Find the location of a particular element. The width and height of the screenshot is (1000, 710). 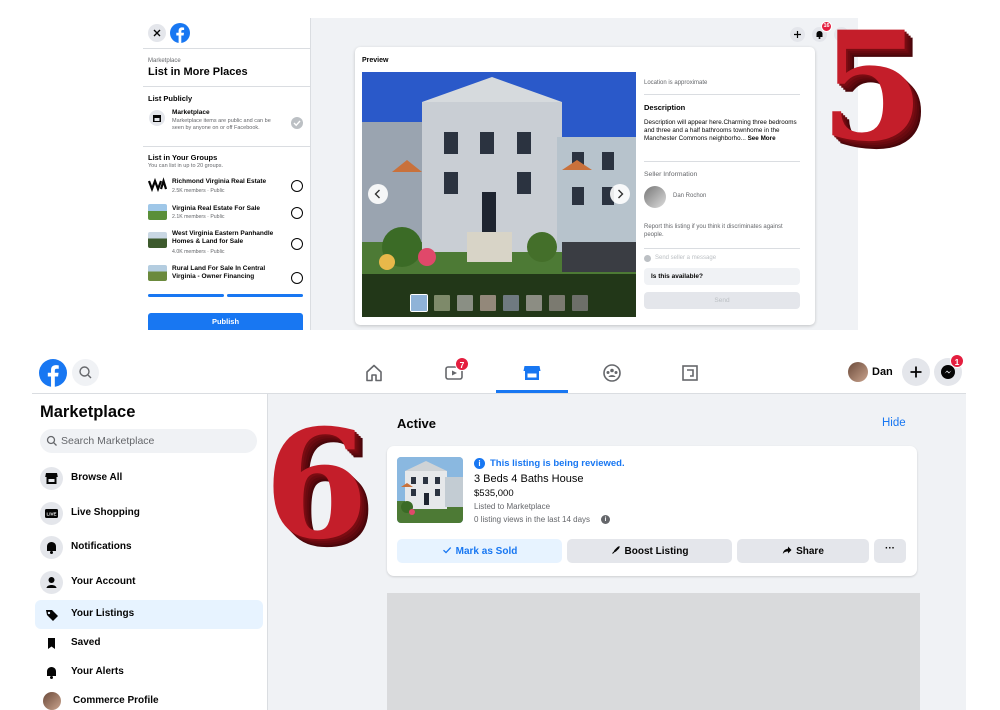

svg-text: LIVE is located at coordinates (51, 514).